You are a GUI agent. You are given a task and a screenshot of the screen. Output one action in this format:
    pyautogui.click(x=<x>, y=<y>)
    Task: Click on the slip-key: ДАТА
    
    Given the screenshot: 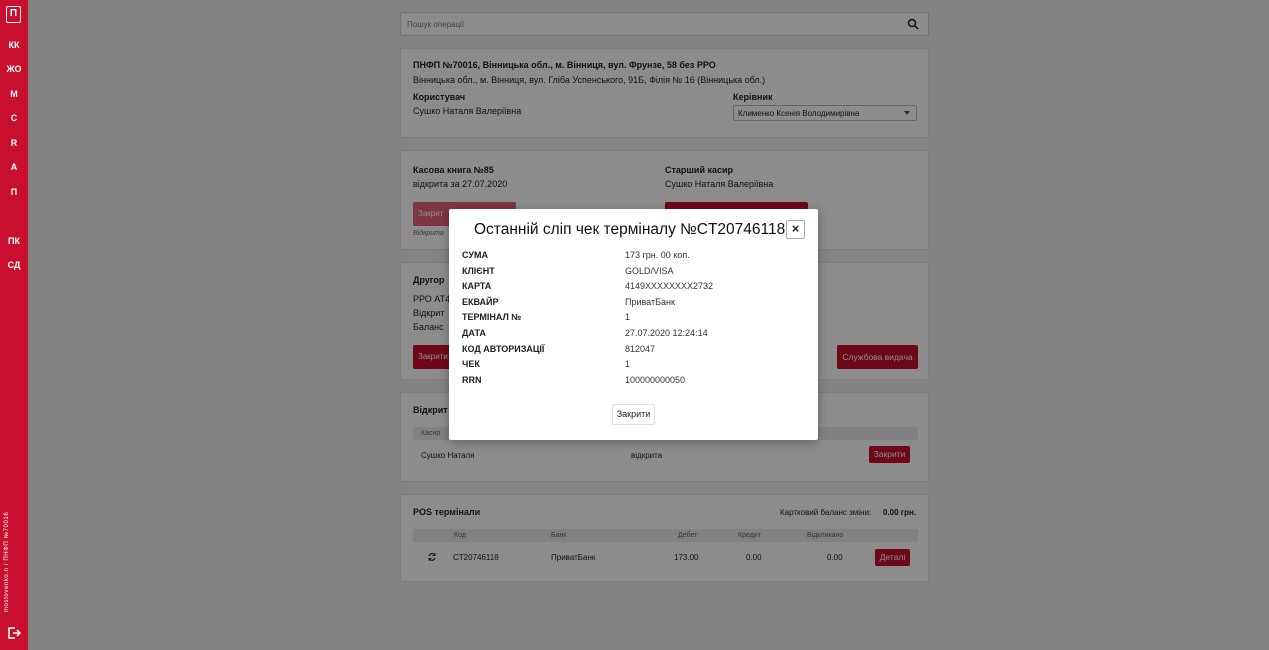 What is the action you would take?
    pyautogui.click(x=474, y=333)
    